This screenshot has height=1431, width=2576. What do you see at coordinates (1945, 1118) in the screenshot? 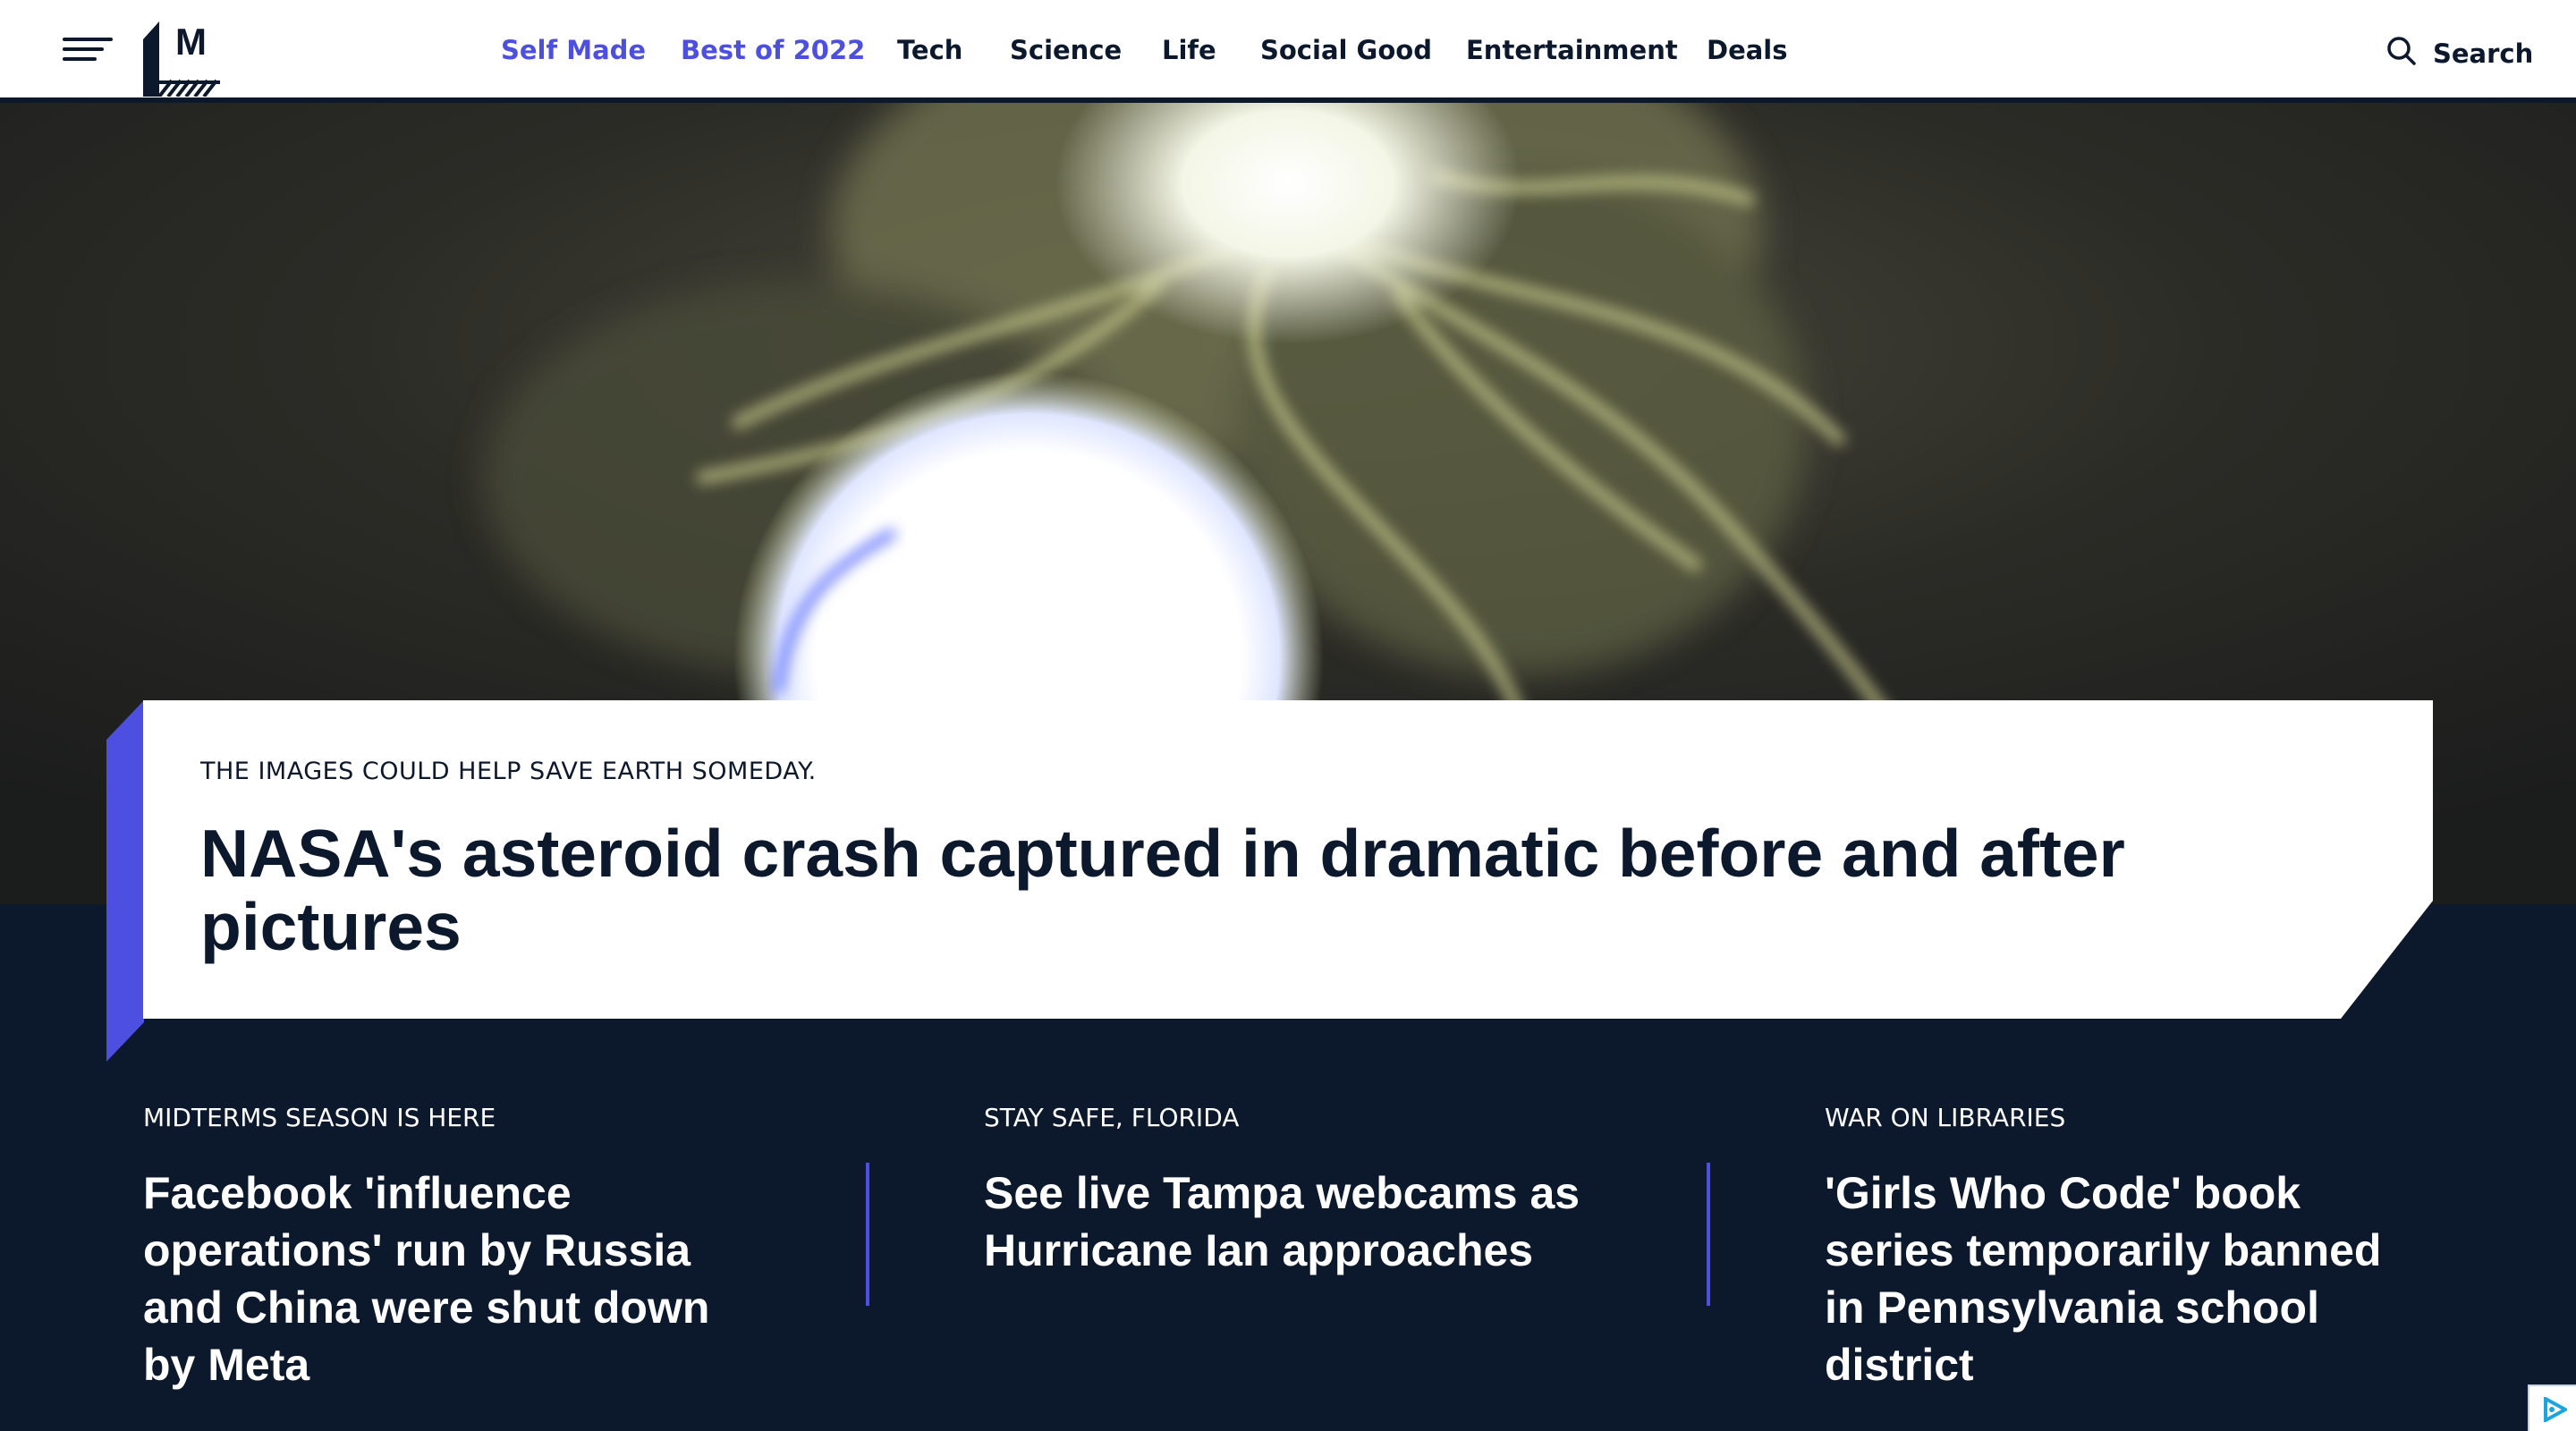
I see `story-kicker: WAR ON LIBRARIES` at bounding box center [1945, 1118].